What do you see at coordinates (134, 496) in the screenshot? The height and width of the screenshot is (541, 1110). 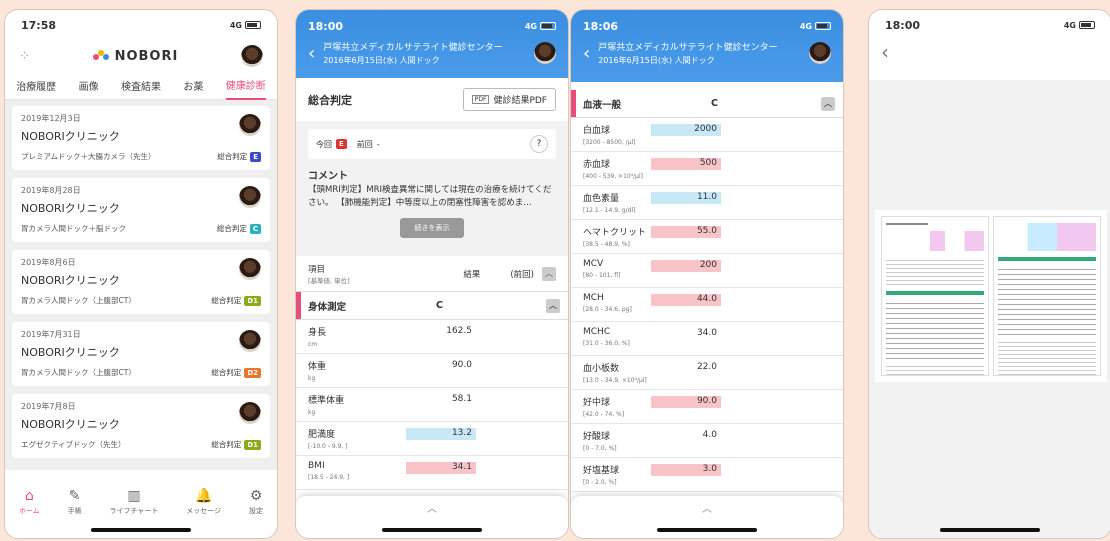 I see `lifechart-icon: ▥` at bounding box center [134, 496].